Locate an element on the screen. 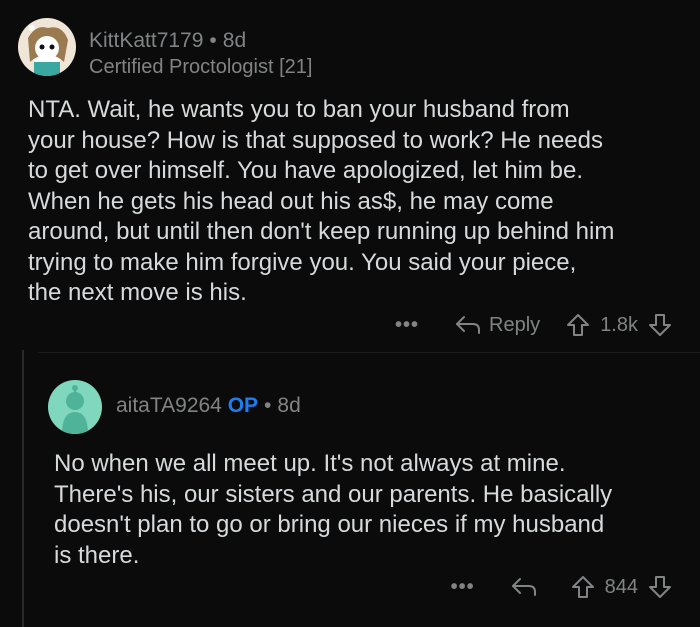 This screenshot has height=627, width=700. username: KittKatt7179 is located at coordinates (146, 40).